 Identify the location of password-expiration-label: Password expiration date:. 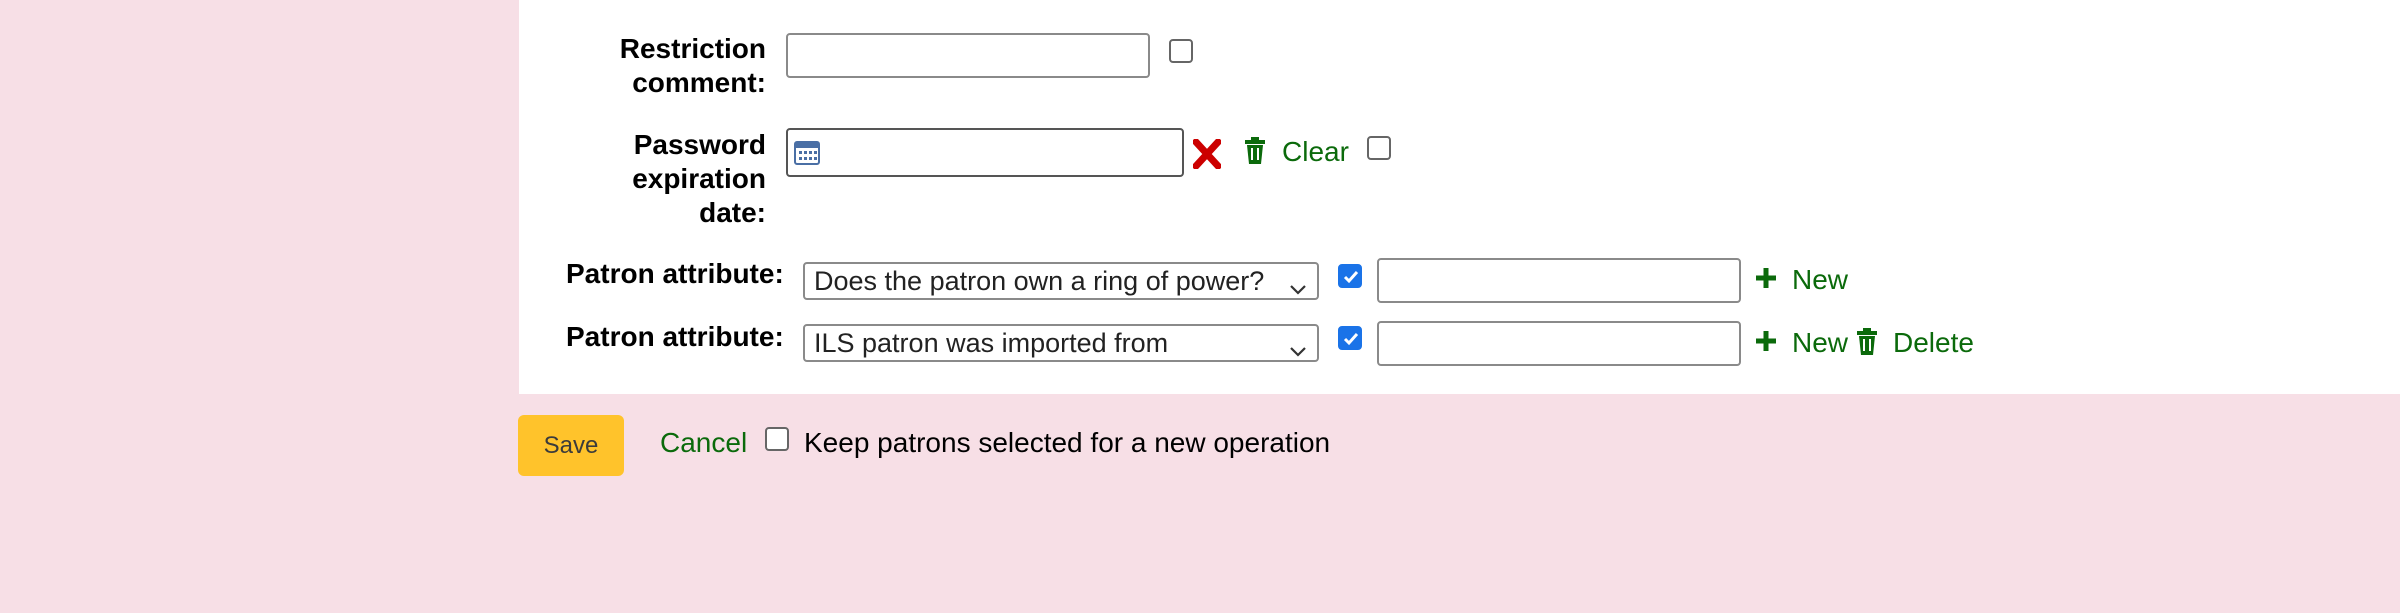
(663, 179).